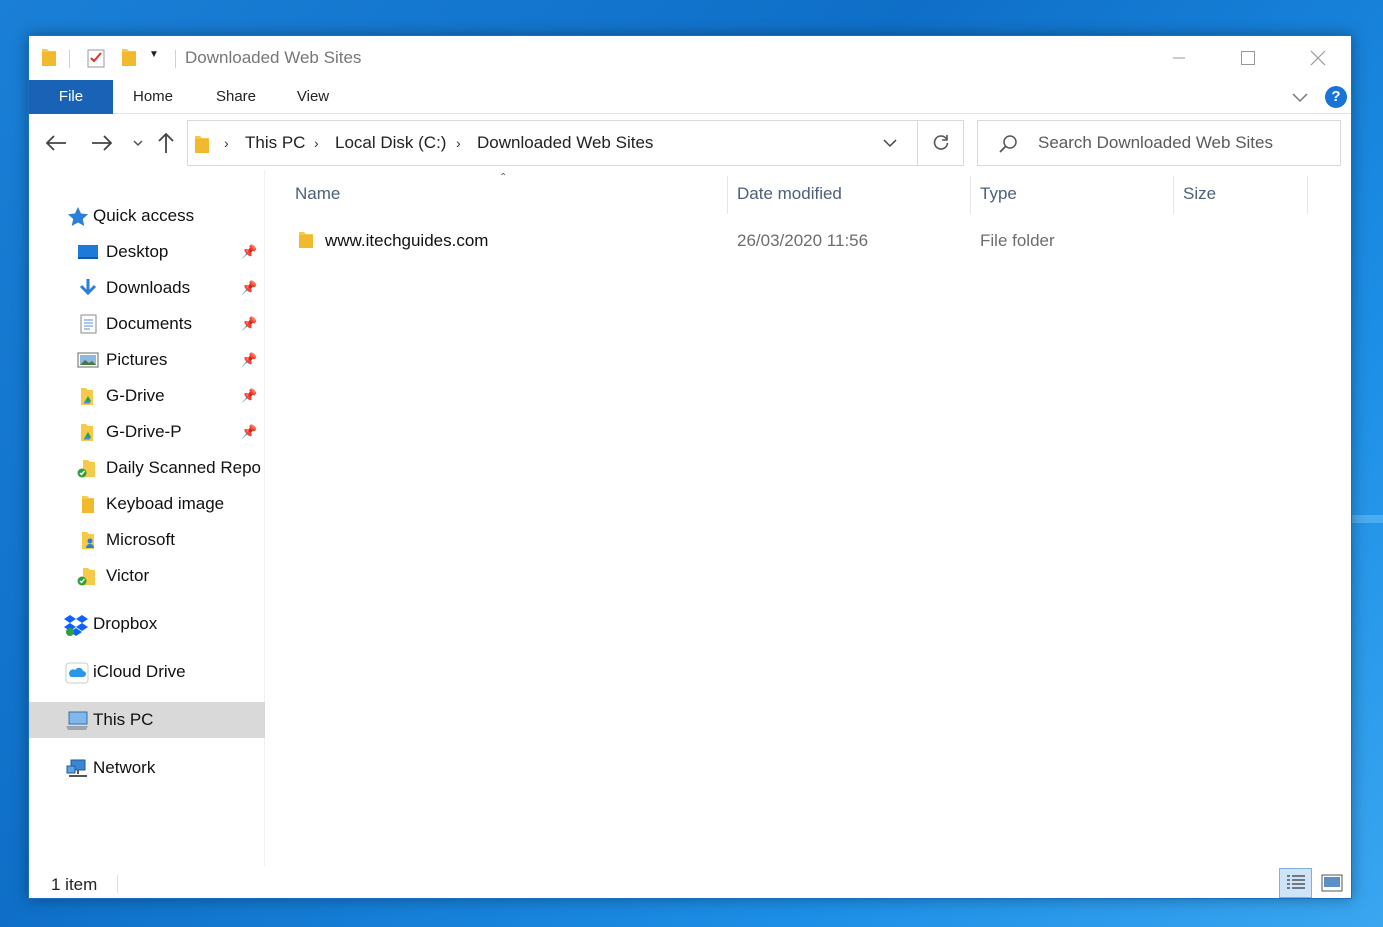  What do you see at coordinates (313, 97) in the screenshot?
I see `tab-view: View` at bounding box center [313, 97].